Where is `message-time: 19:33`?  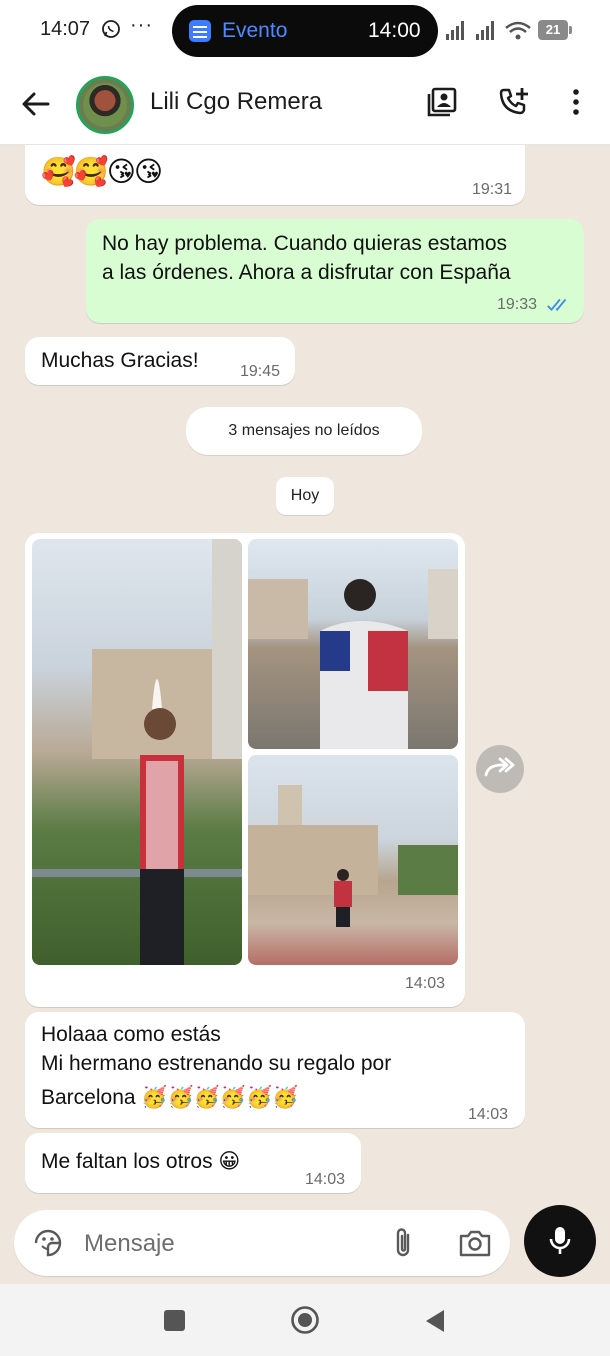 message-time: 19:33 is located at coordinates (517, 304).